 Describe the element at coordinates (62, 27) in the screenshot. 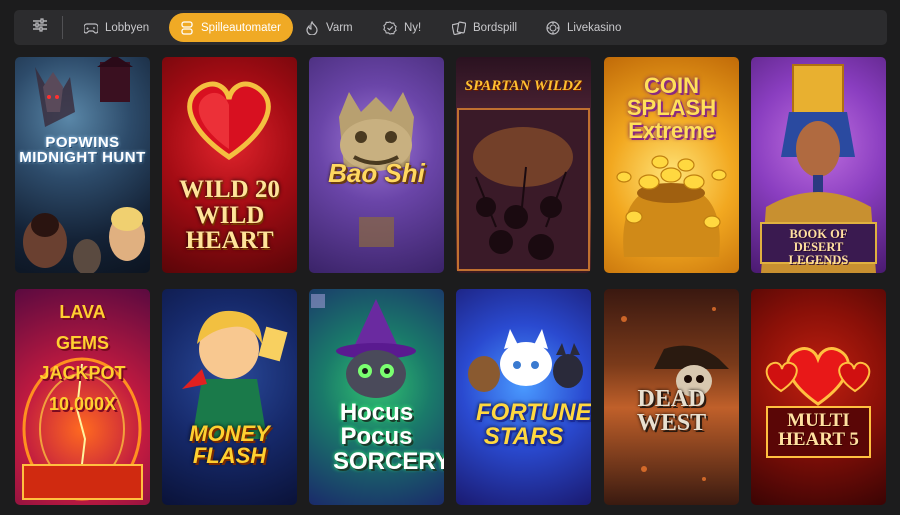

I see `nav-divider` at that location.